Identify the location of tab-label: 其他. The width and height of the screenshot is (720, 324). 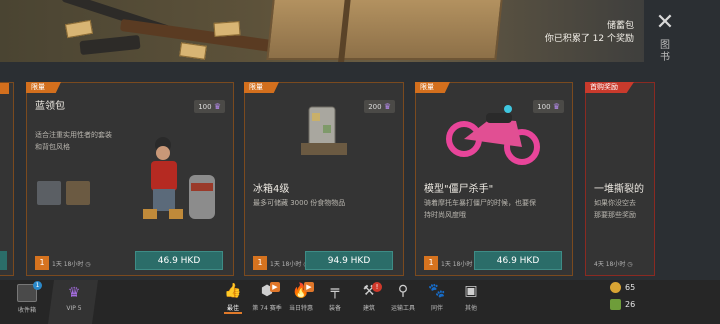
(470, 308).